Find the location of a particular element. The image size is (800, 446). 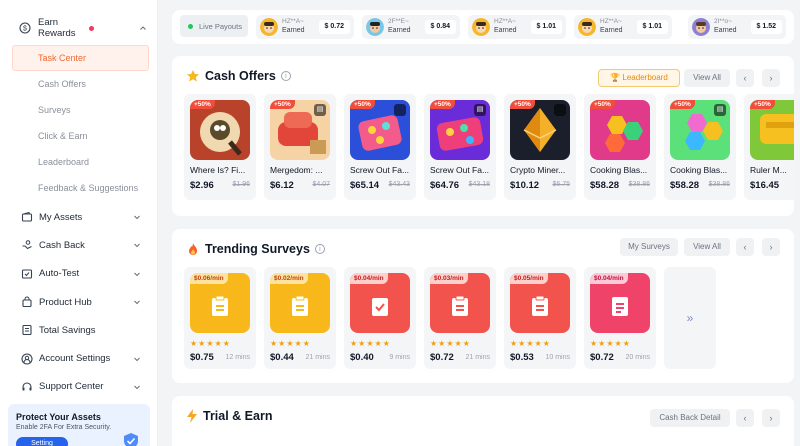

nav-product-hub: Product Hub is located at coordinates (78, 302).